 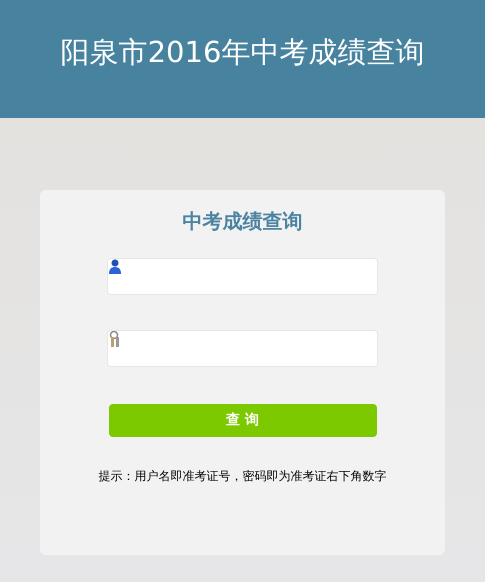 I want to click on hint-text: 提示：用户名即准考证号，密码即为准考证右下角数字, so click(x=242, y=476).